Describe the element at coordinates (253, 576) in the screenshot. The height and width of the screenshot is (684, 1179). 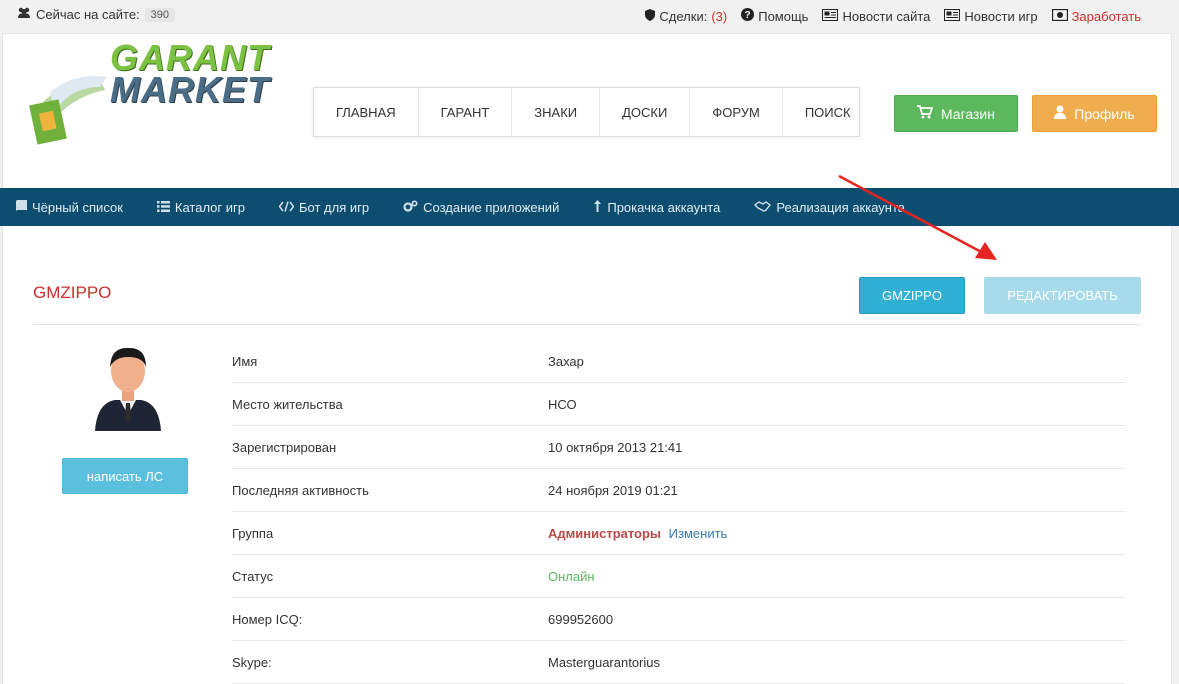
I see `status-label: Статус` at that location.